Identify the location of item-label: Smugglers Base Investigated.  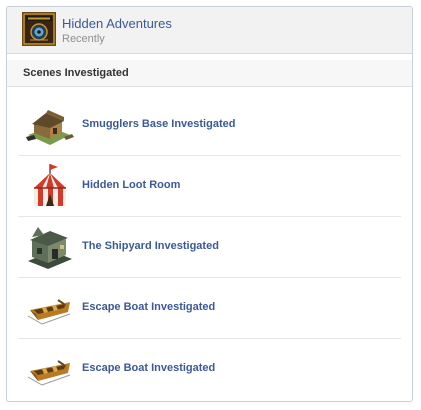
(158, 124).